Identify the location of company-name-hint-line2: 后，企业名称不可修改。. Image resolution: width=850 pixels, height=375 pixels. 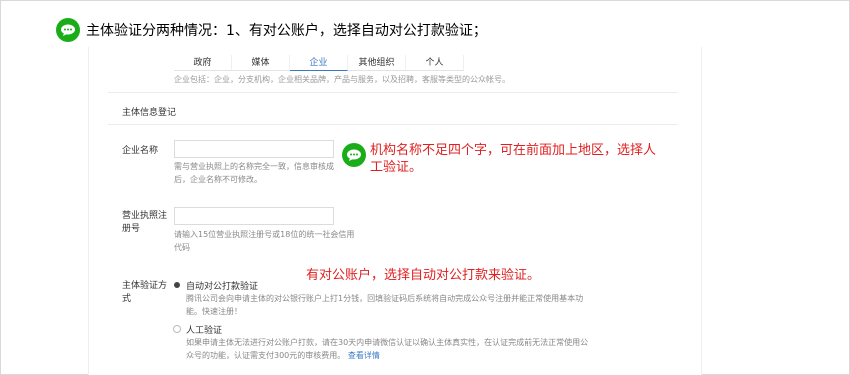
(218, 179).